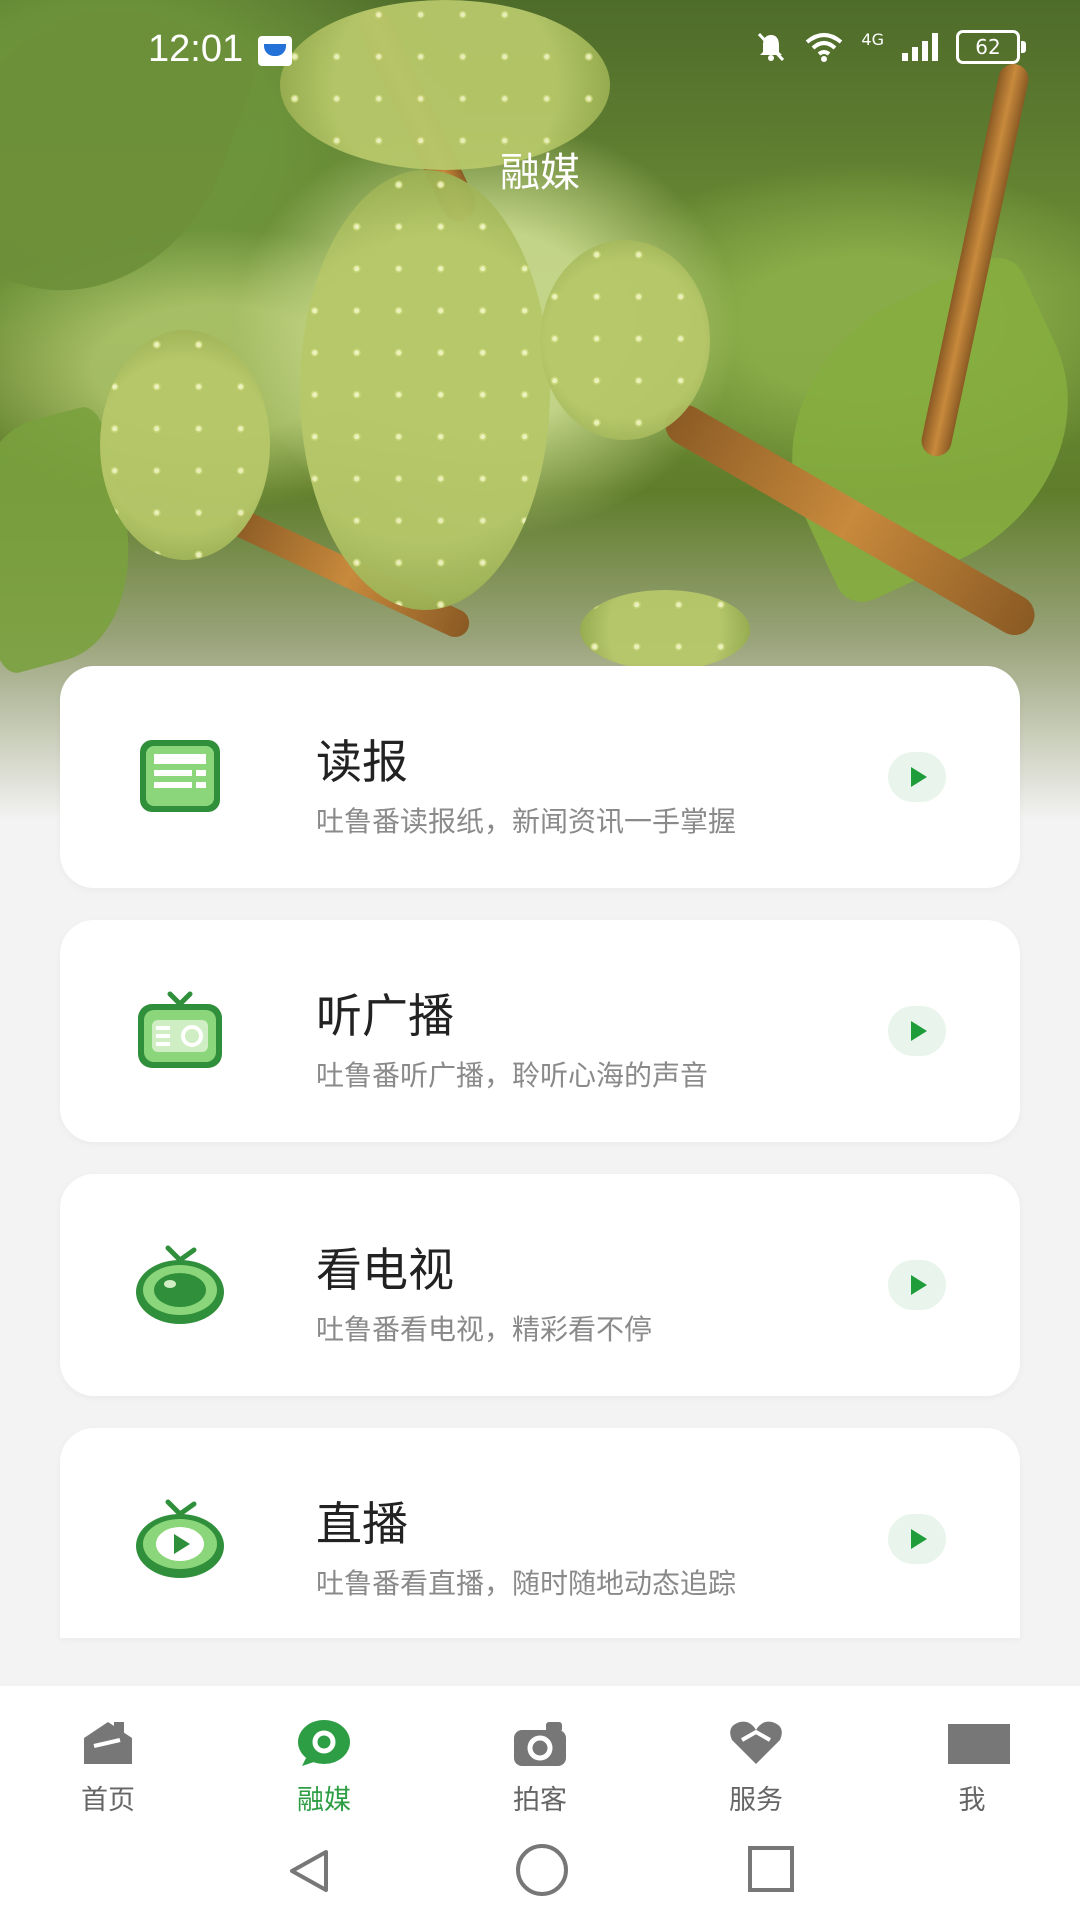 The height and width of the screenshot is (1920, 1080). I want to click on nav-item-profile: 我, so click(972, 1761).